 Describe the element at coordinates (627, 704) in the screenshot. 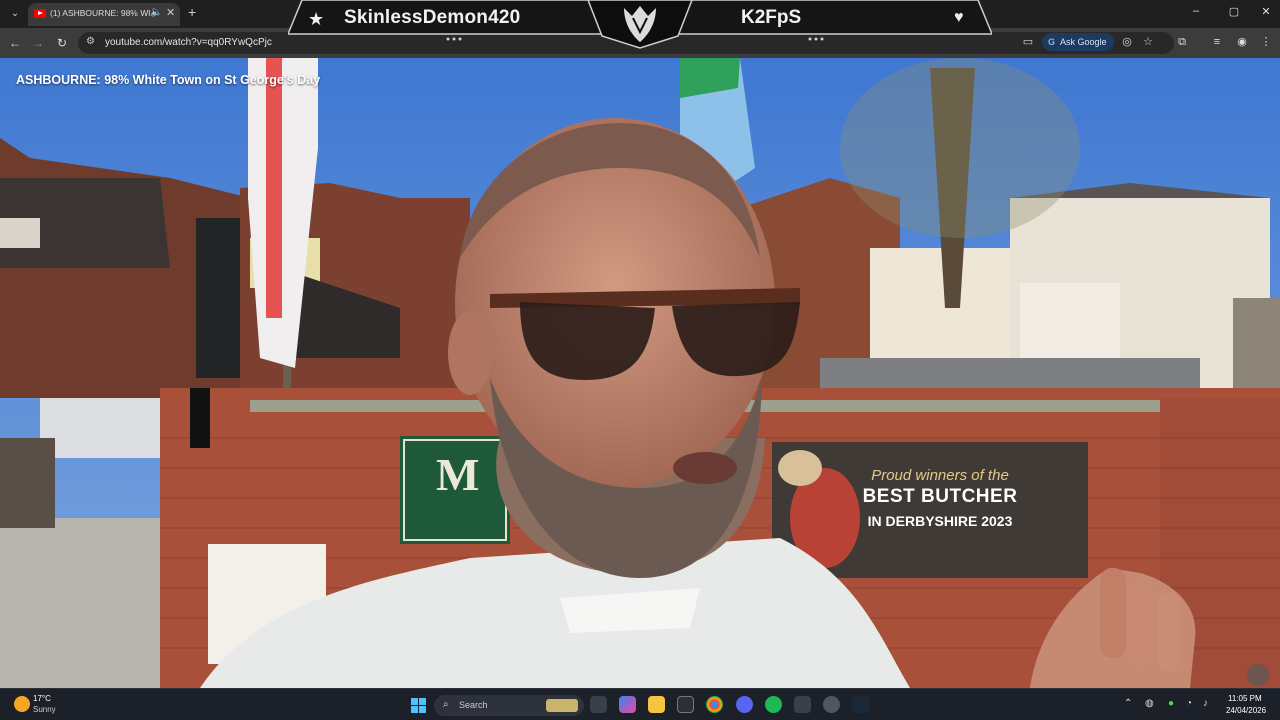

I see `copilot-icon` at that location.